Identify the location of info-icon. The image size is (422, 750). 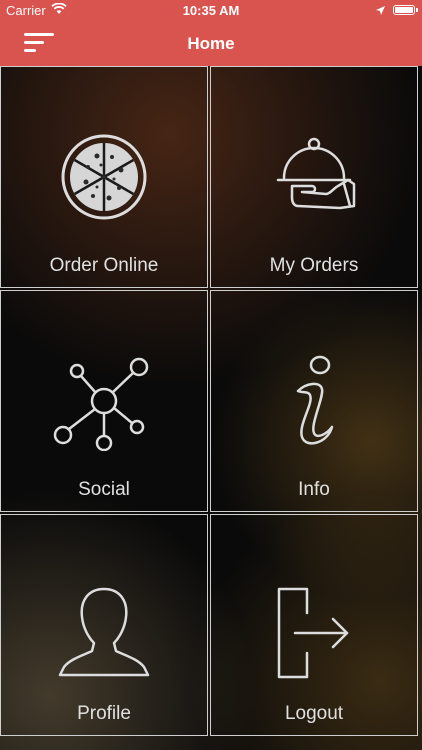
(314, 401).